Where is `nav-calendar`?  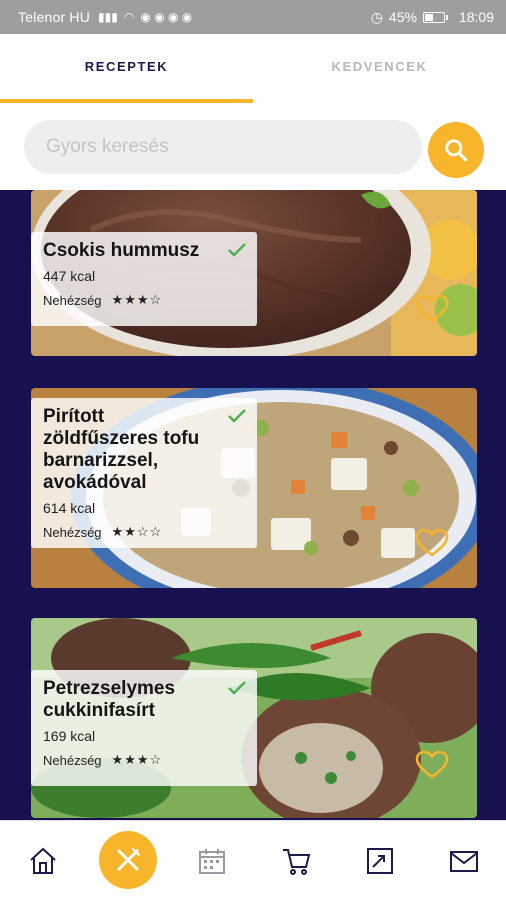
nav-calendar is located at coordinates (212, 861).